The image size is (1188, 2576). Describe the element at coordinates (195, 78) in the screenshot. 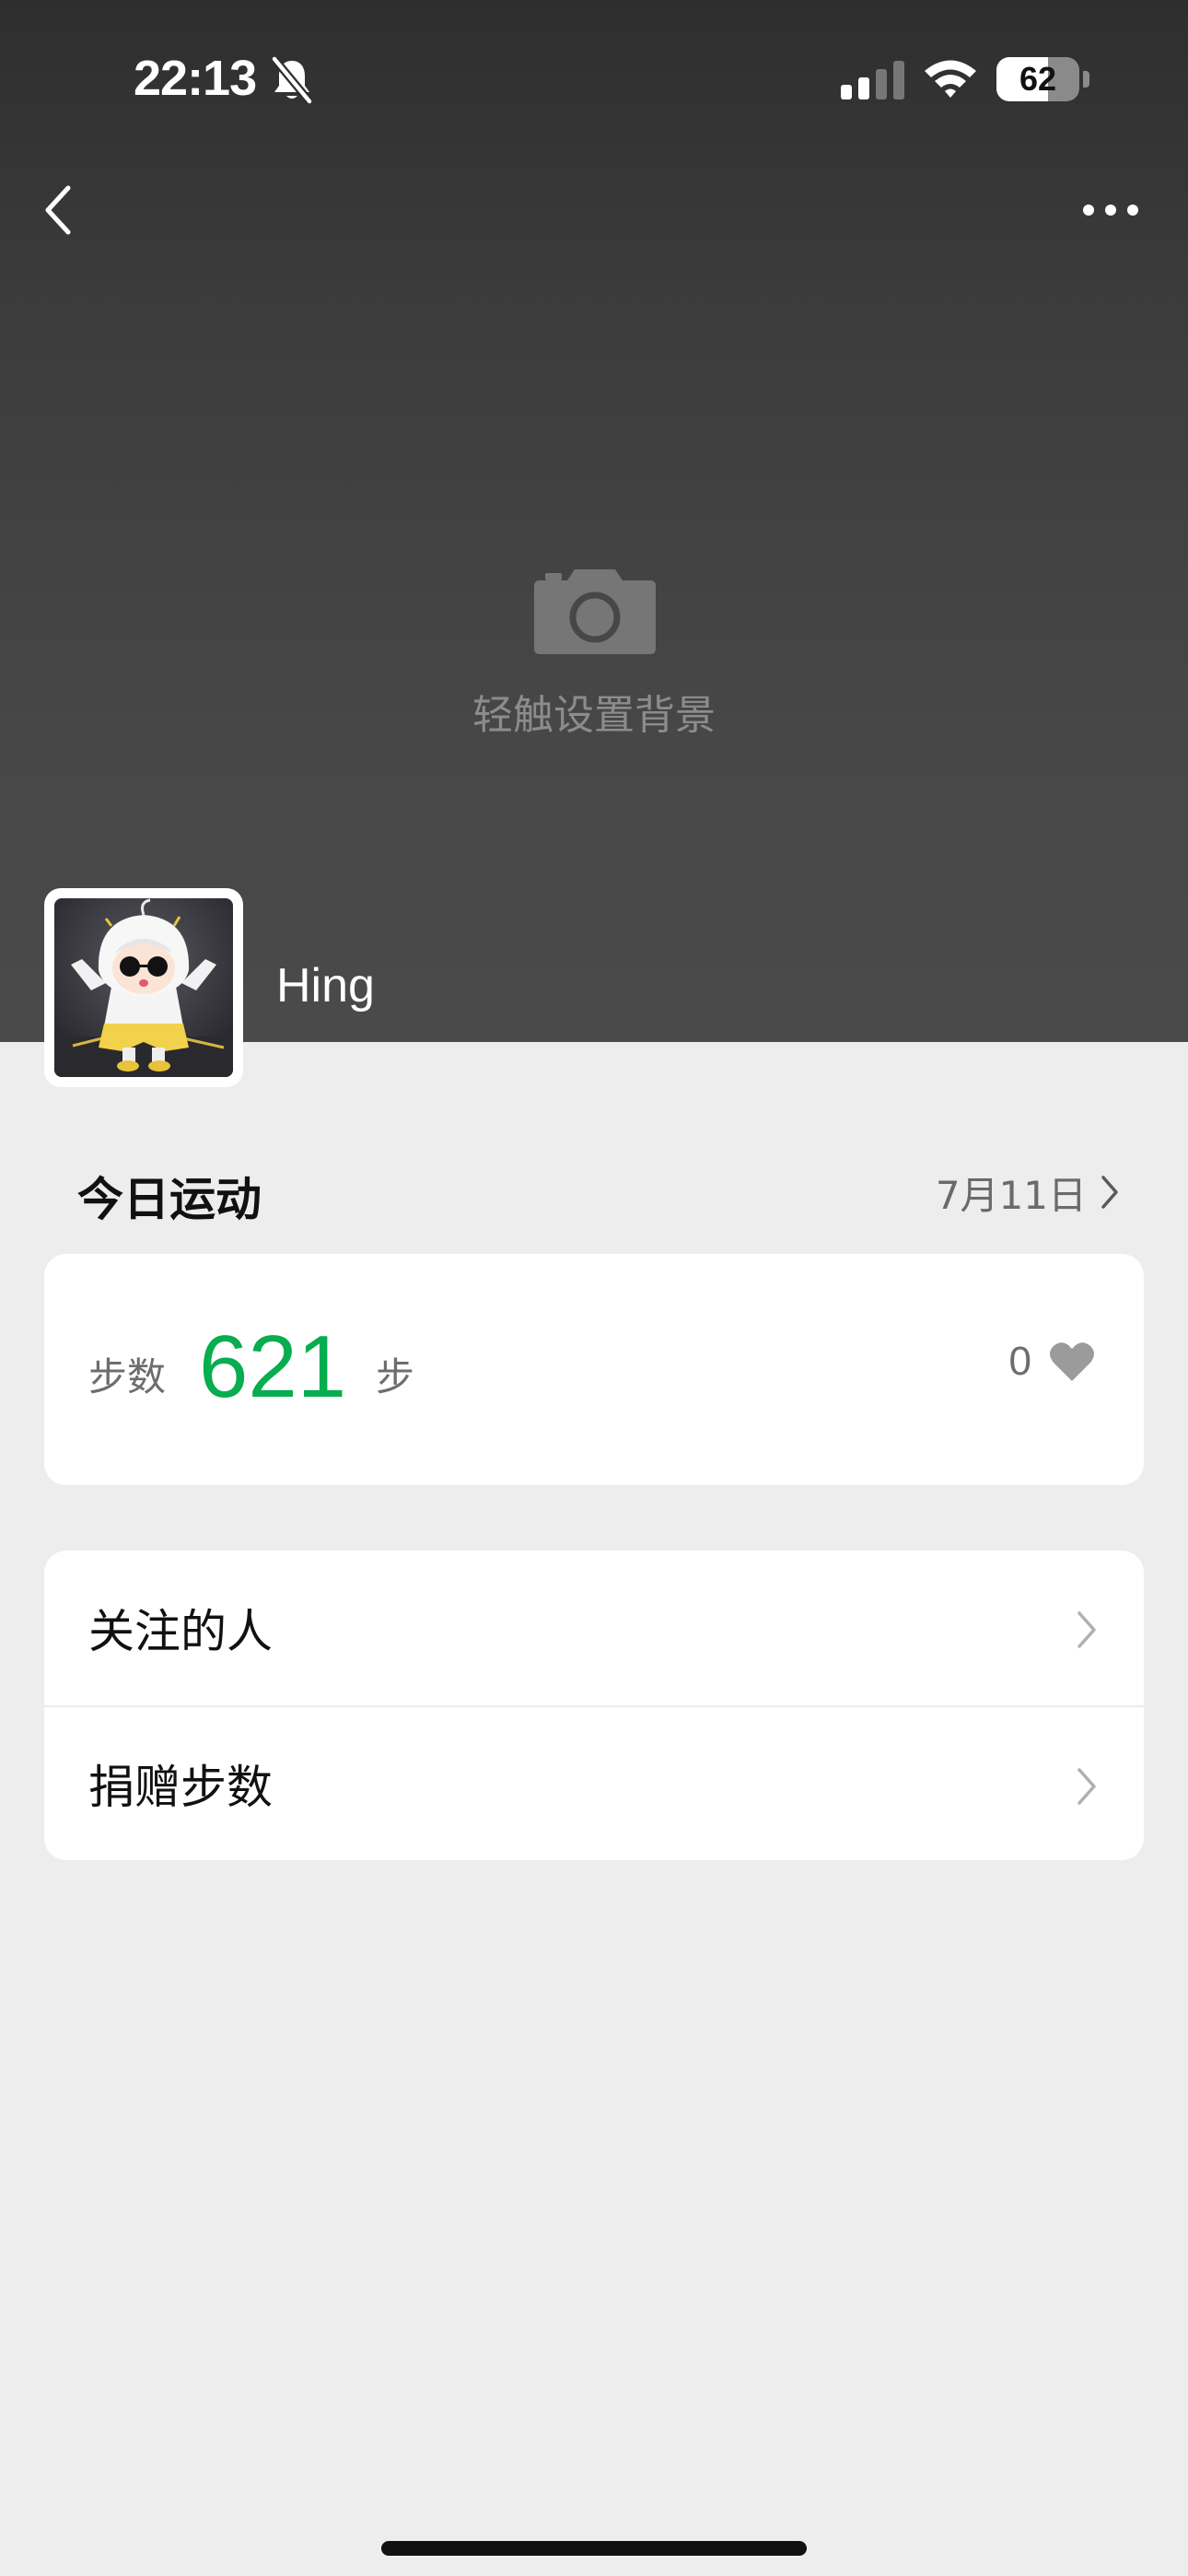

I see `status-time: 22:13` at that location.